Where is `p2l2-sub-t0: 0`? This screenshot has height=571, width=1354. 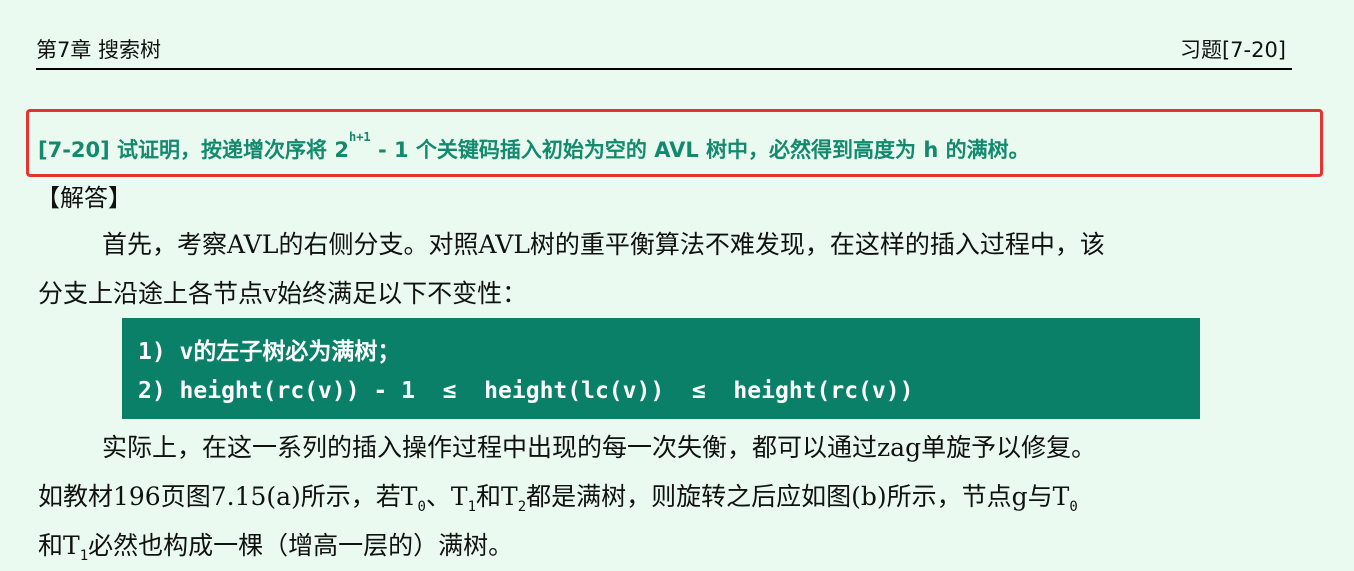 p2l2-sub-t0: 0 is located at coordinates (421, 507).